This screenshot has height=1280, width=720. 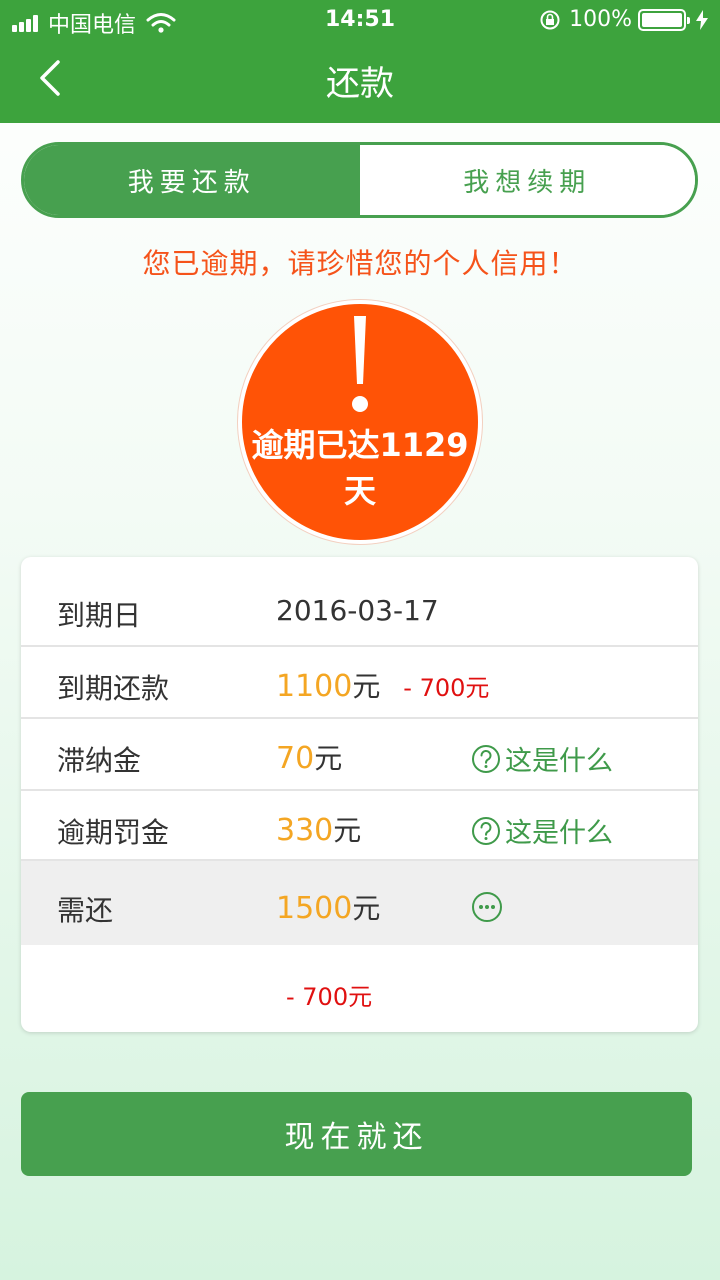 I want to click on penalty-label: 逾期罚金, so click(x=113, y=832).